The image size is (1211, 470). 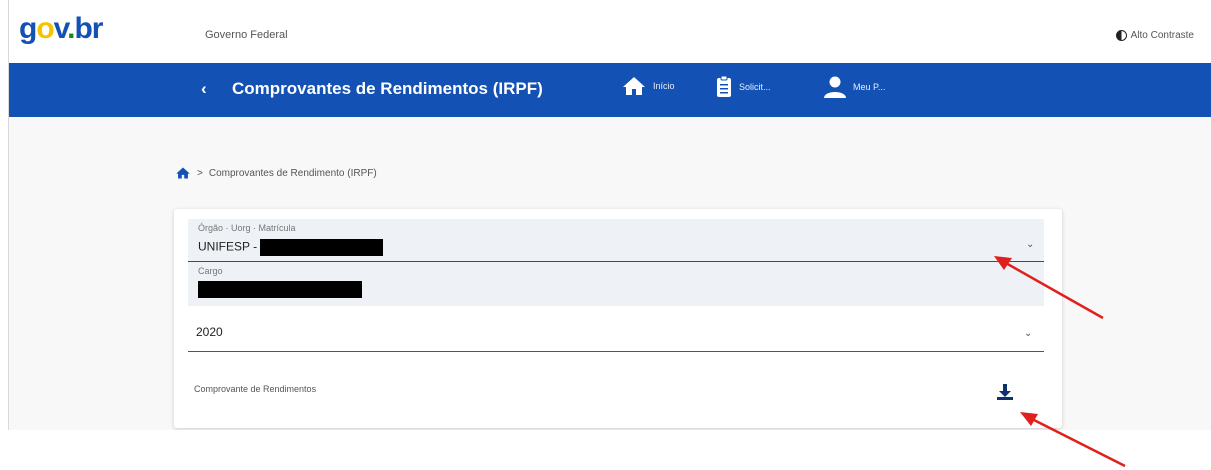 I want to click on nav-item-inicio-label: Início, so click(x=664, y=86).